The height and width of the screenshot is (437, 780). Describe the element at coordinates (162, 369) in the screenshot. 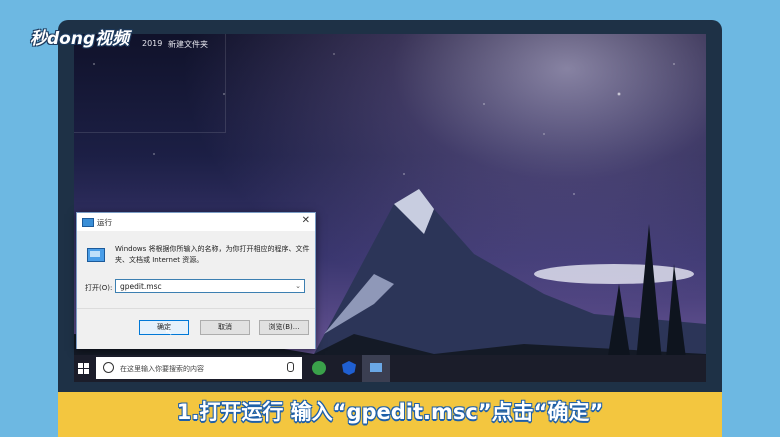

I see `search-placeholder: 在这里输入你要搜索的内容` at that location.